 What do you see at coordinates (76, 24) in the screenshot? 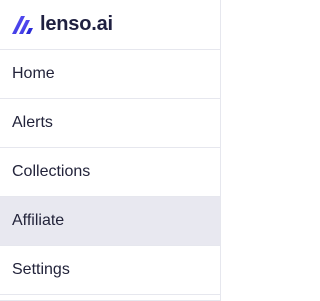
I see `brand-name: lenso.ai` at bounding box center [76, 24].